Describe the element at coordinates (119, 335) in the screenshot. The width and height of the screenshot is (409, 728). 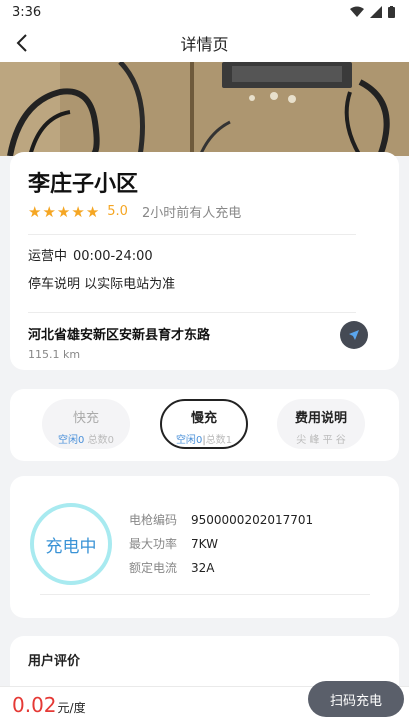
I see `station-address: 河北省雄安新区安新县育才东路` at that location.